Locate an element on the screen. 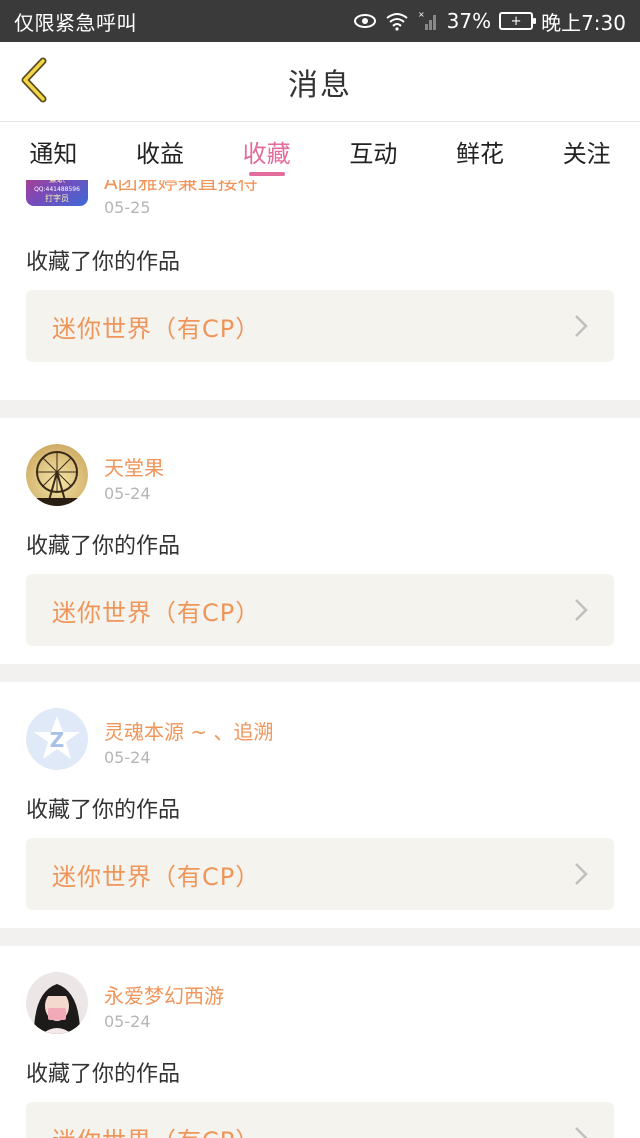 This screenshot has height=1138, width=640. svg-text: Z is located at coordinates (57, 740).